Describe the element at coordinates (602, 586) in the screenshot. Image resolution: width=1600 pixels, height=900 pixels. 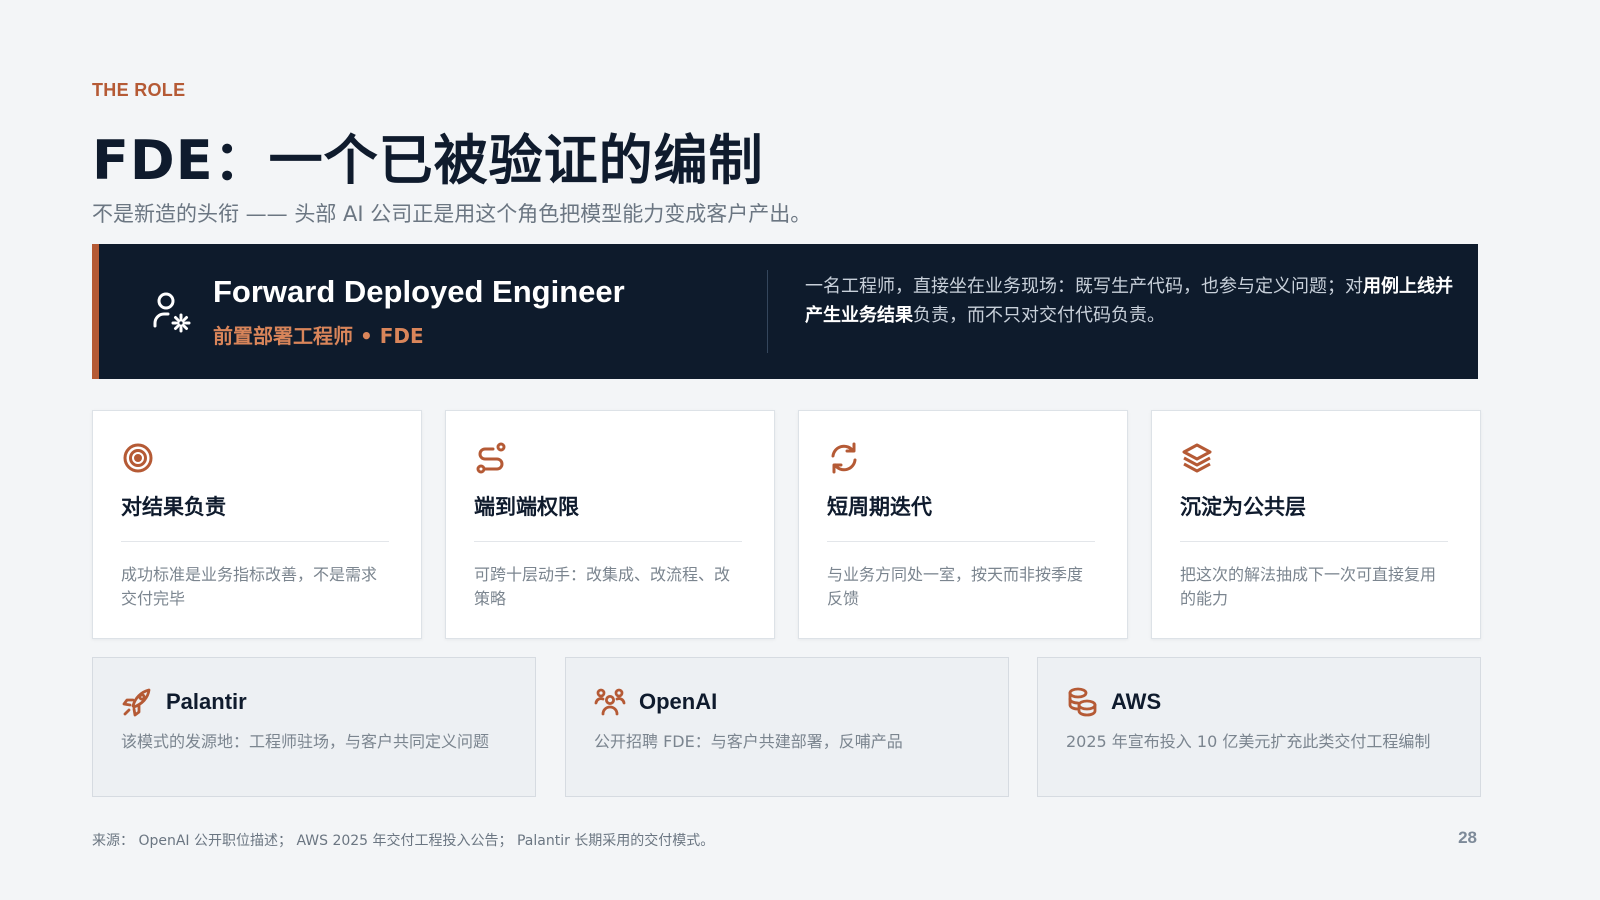
I see `pillar-description: 可跨十层动手：改集成、改流程、改策略` at that location.